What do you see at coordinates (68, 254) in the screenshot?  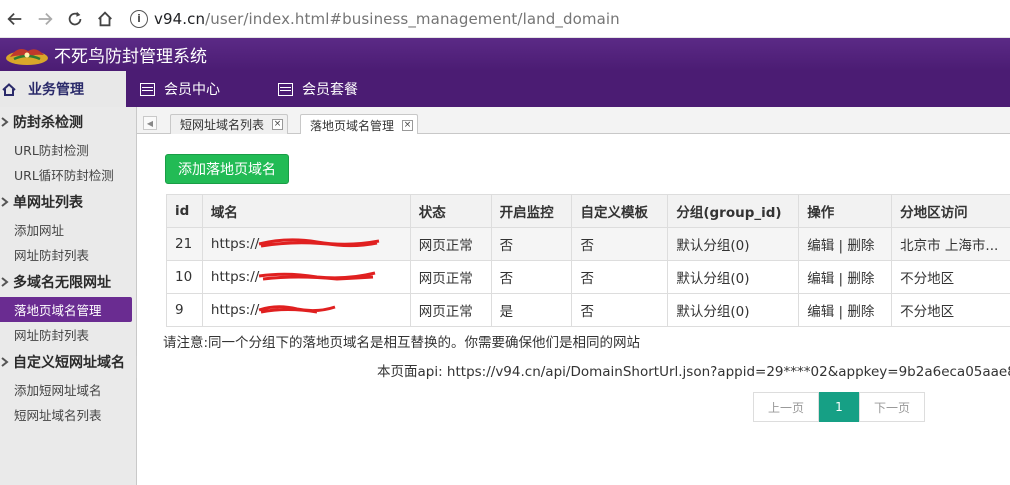 I see `sidebar-item-url-list: 网址防封列表` at bounding box center [68, 254].